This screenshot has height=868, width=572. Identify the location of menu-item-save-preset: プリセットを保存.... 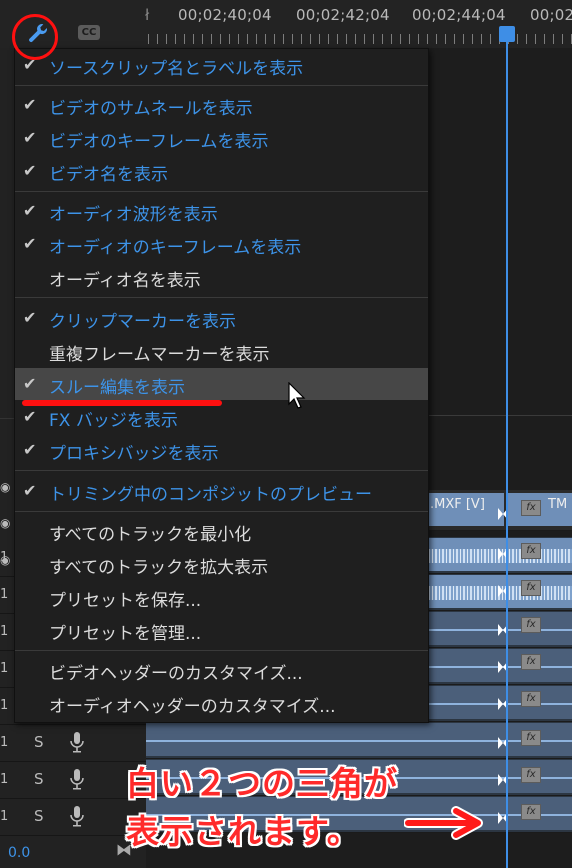
(221, 597).